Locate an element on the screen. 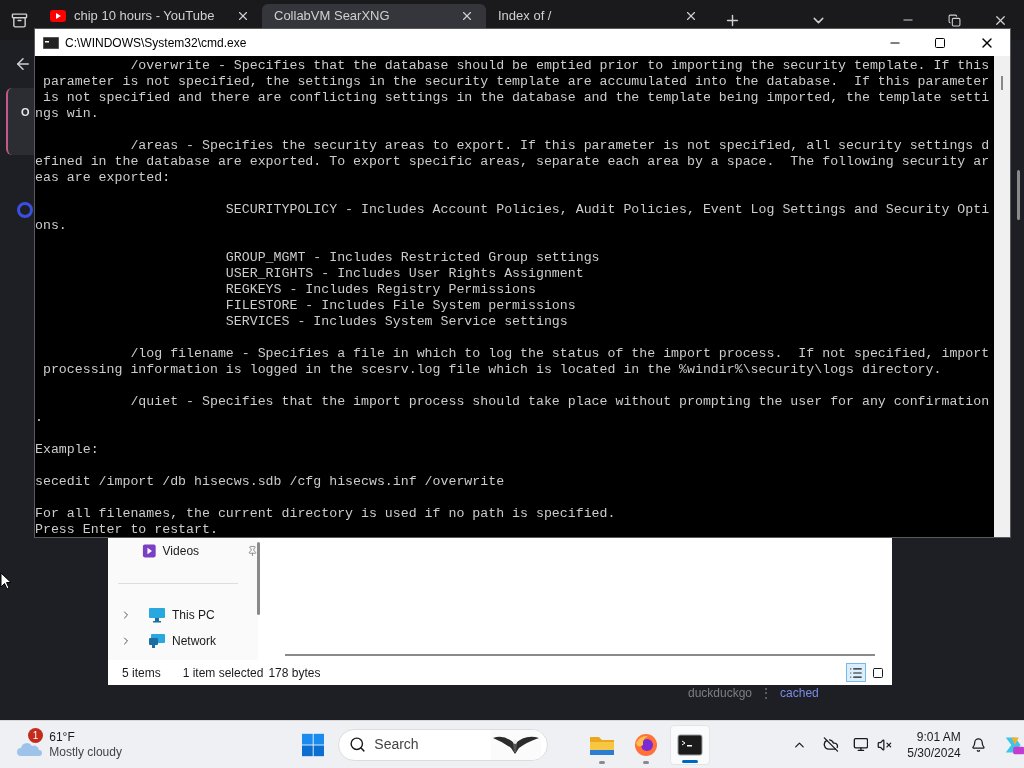 This screenshot has height=768, width=1024. console-line: eas are exported: is located at coordinates (103, 178).